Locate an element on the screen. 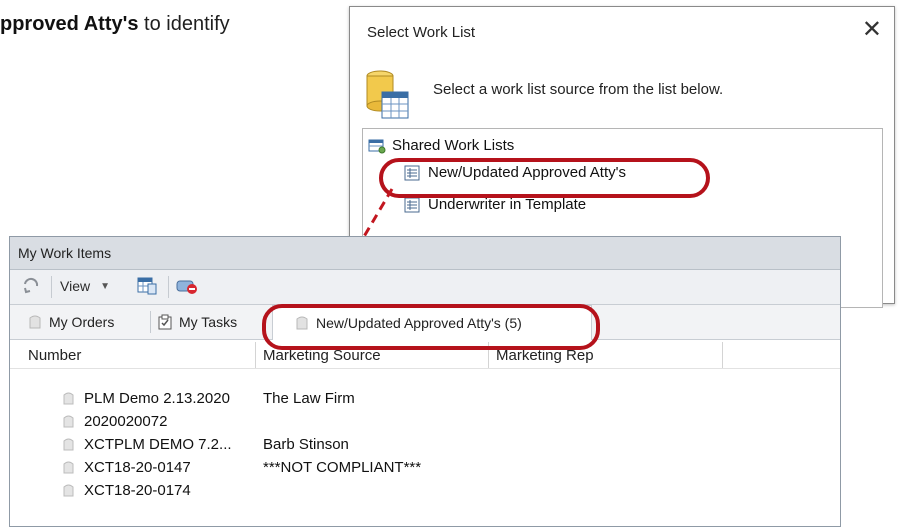  view-menu-button: View ▼ is located at coordinates (85, 286).